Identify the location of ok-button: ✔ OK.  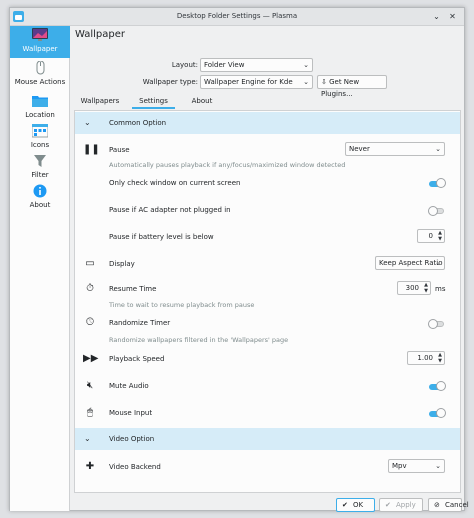
(355, 505).